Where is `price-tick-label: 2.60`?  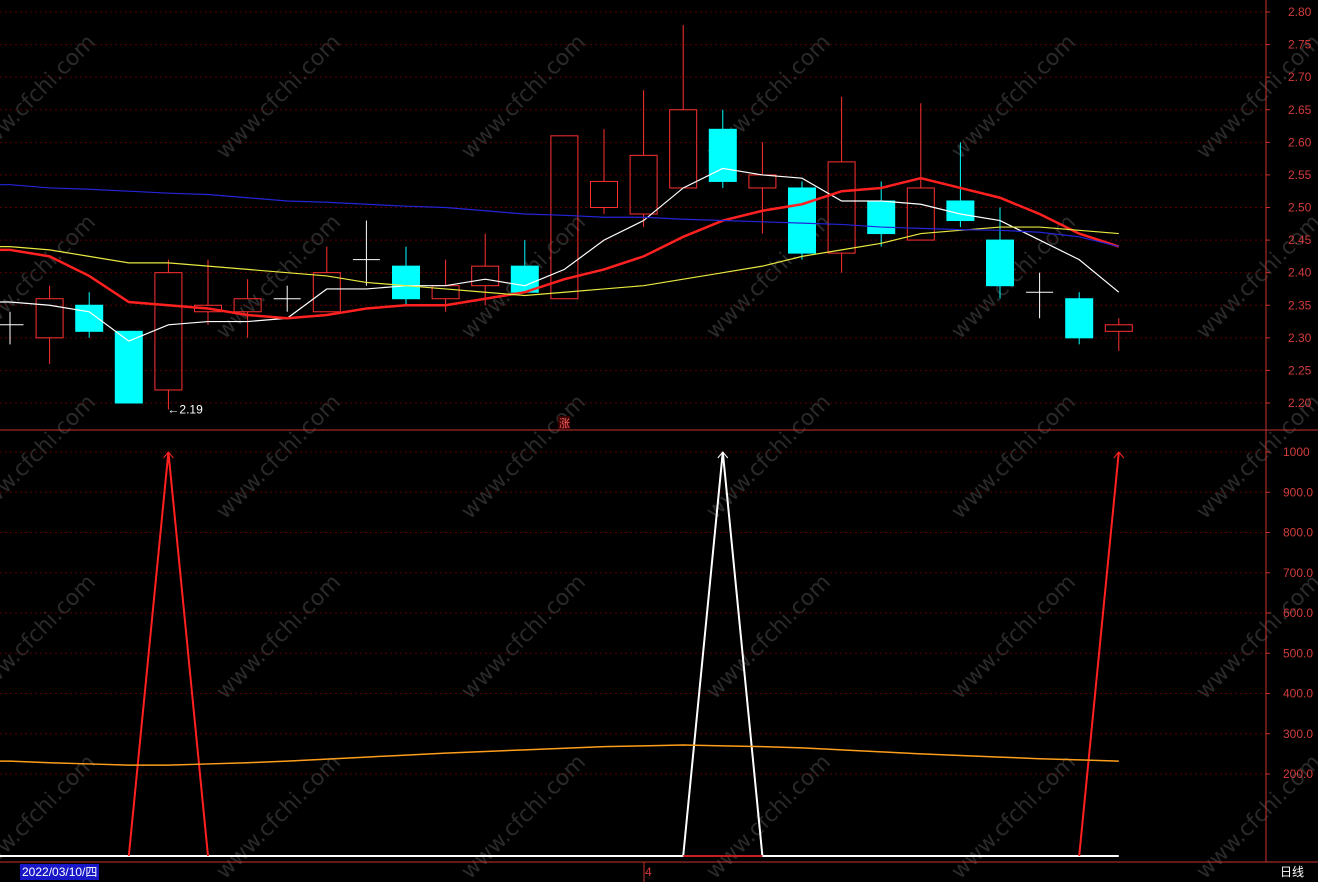 price-tick-label: 2.60 is located at coordinates (1300, 142).